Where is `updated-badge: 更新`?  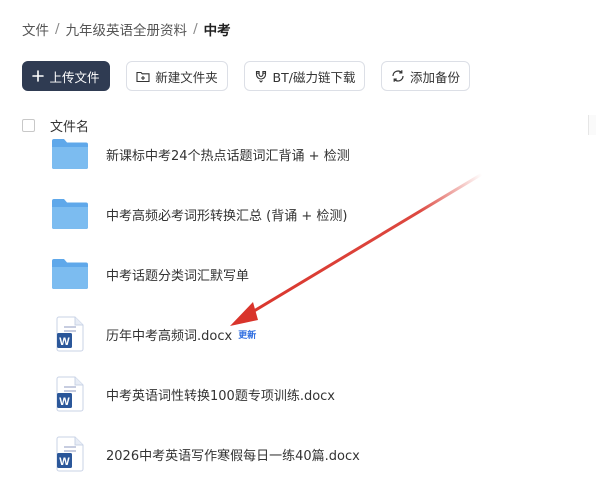 updated-badge: 更新 is located at coordinates (247, 335).